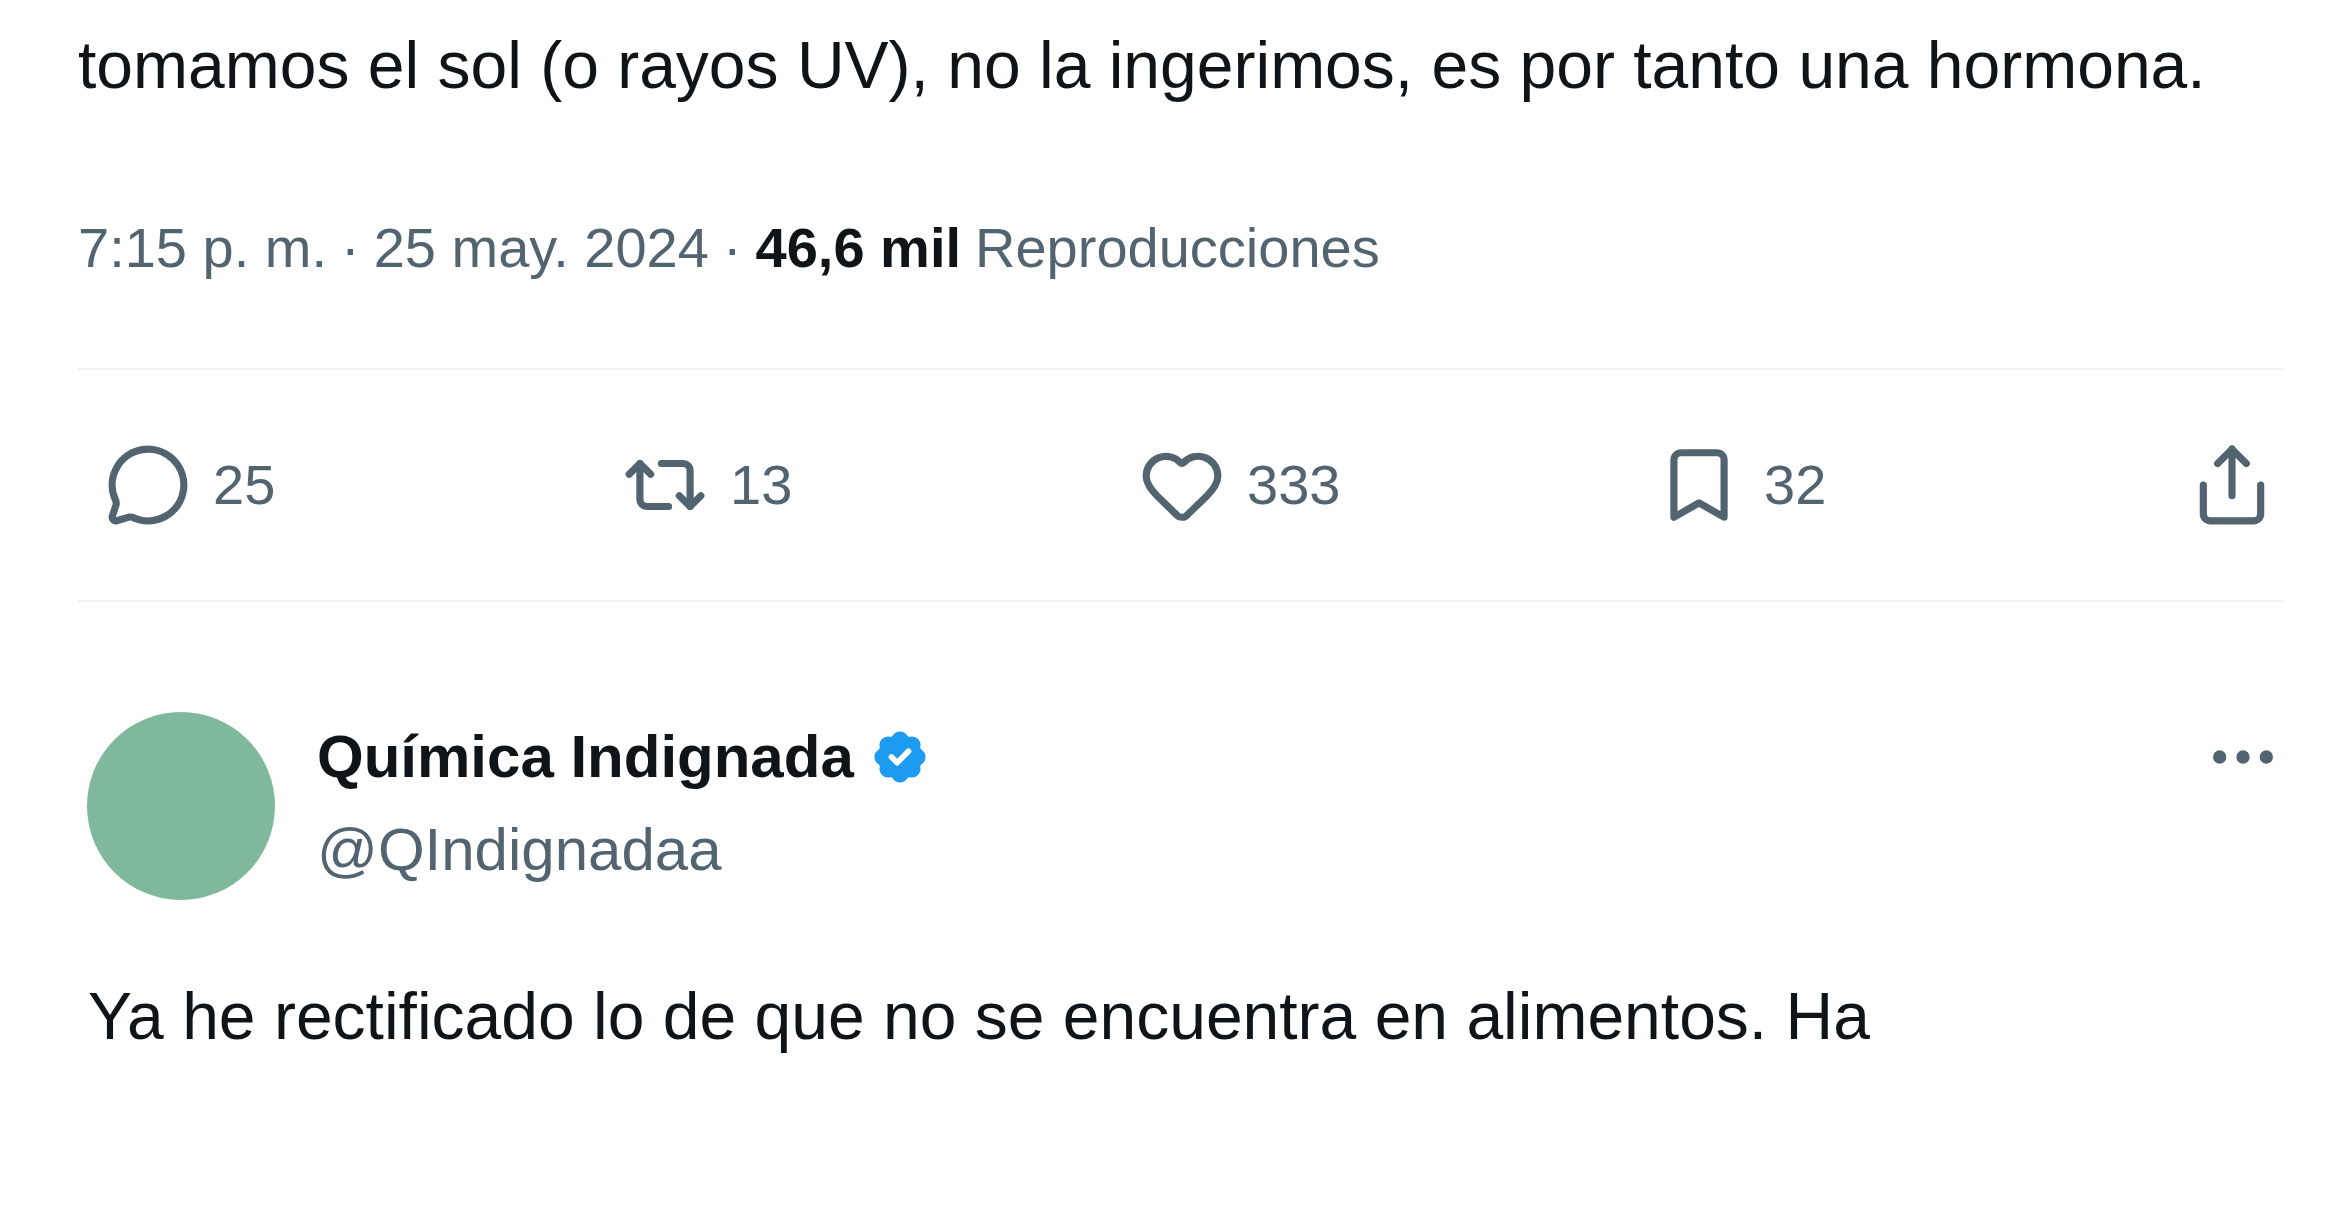 The height and width of the screenshot is (1230, 2350). Describe the element at coordinates (979, 1016) in the screenshot. I see `reply-text: Ya he rectificado lo de que no se encuentra en alimentos. Ha` at that location.